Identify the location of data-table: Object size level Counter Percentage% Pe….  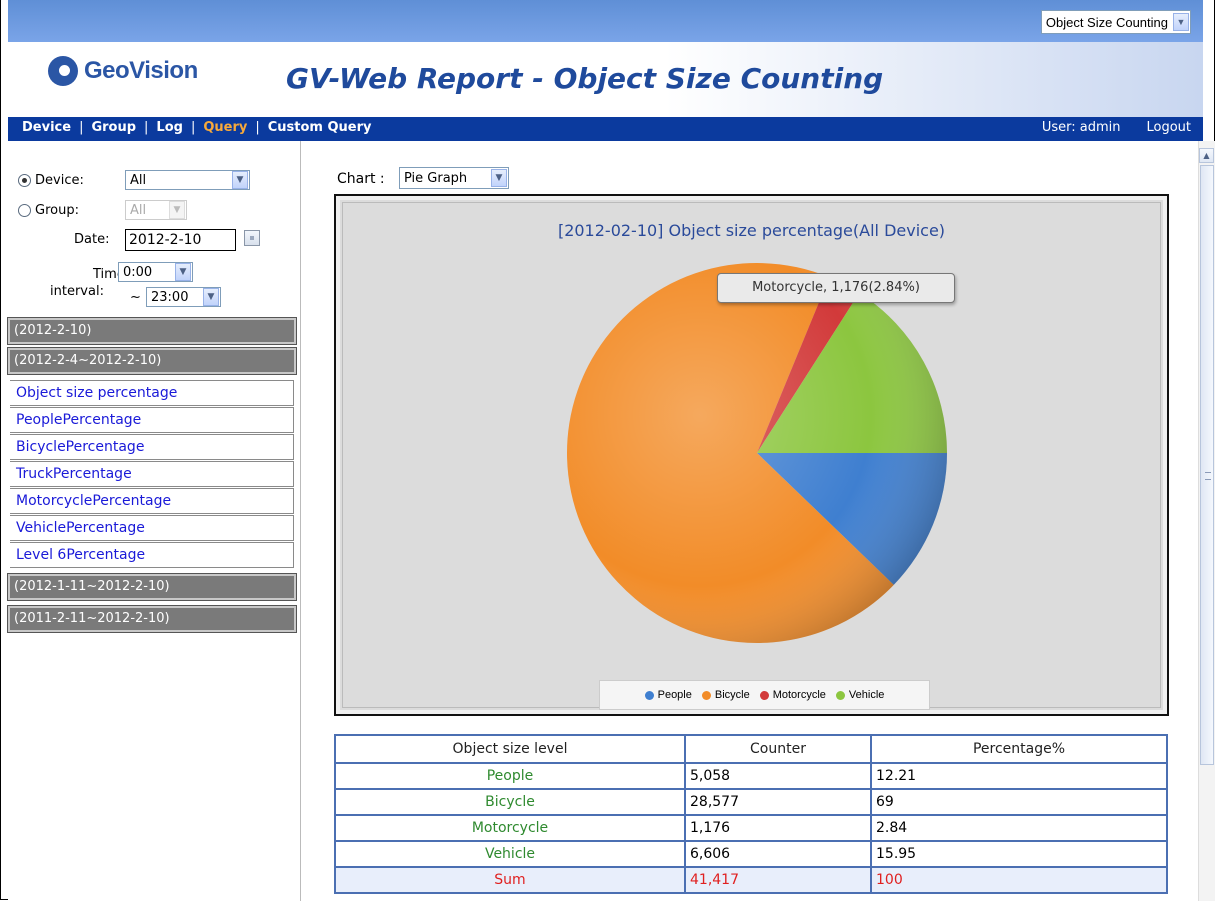
(751, 814).